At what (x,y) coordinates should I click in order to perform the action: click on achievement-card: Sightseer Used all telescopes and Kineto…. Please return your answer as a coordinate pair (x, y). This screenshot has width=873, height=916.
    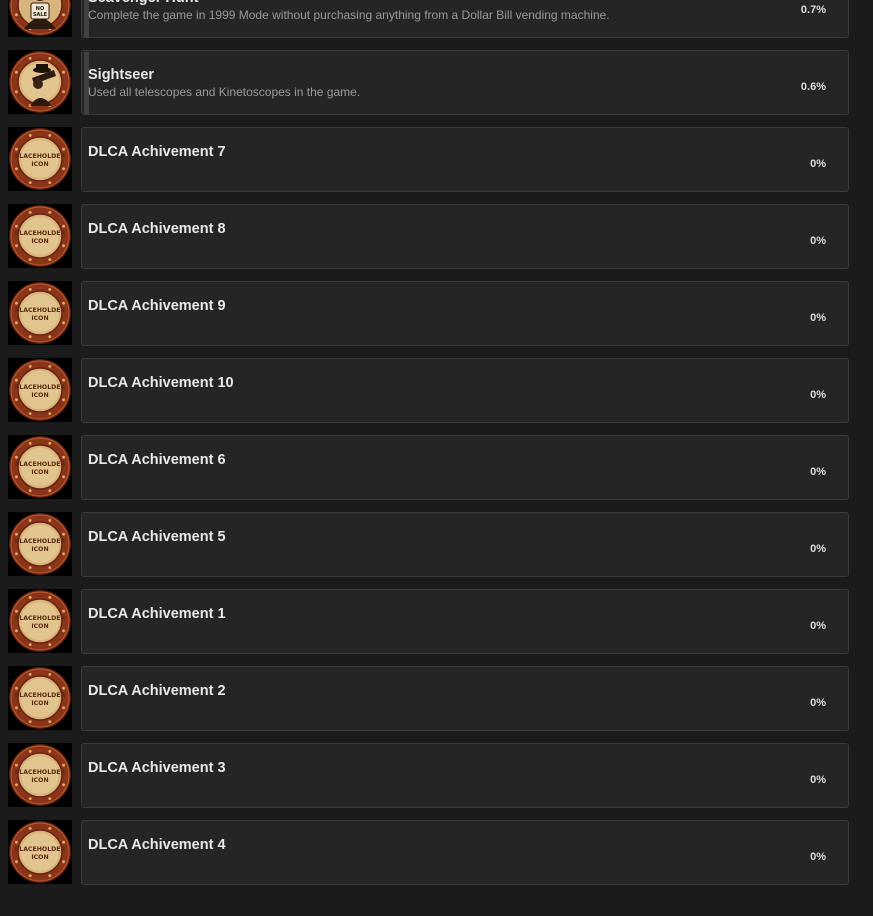
    Looking at the image, I should click on (465, 82).